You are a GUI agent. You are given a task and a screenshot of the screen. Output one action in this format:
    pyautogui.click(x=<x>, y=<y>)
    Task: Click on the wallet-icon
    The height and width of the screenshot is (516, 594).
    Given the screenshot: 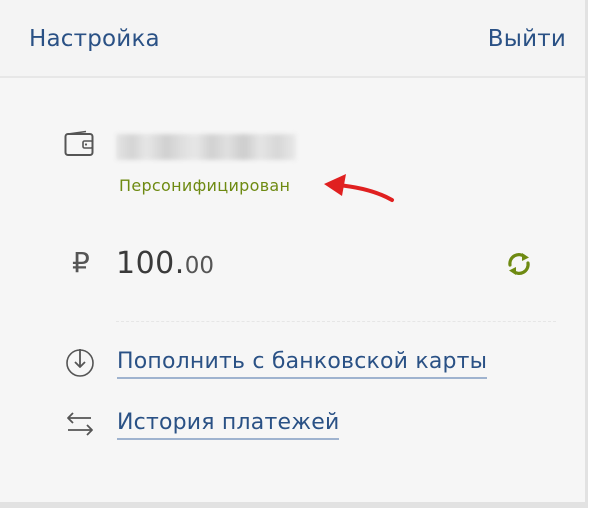 What is the action you would take?
    pyautogui.click(x=79, y=143)
    